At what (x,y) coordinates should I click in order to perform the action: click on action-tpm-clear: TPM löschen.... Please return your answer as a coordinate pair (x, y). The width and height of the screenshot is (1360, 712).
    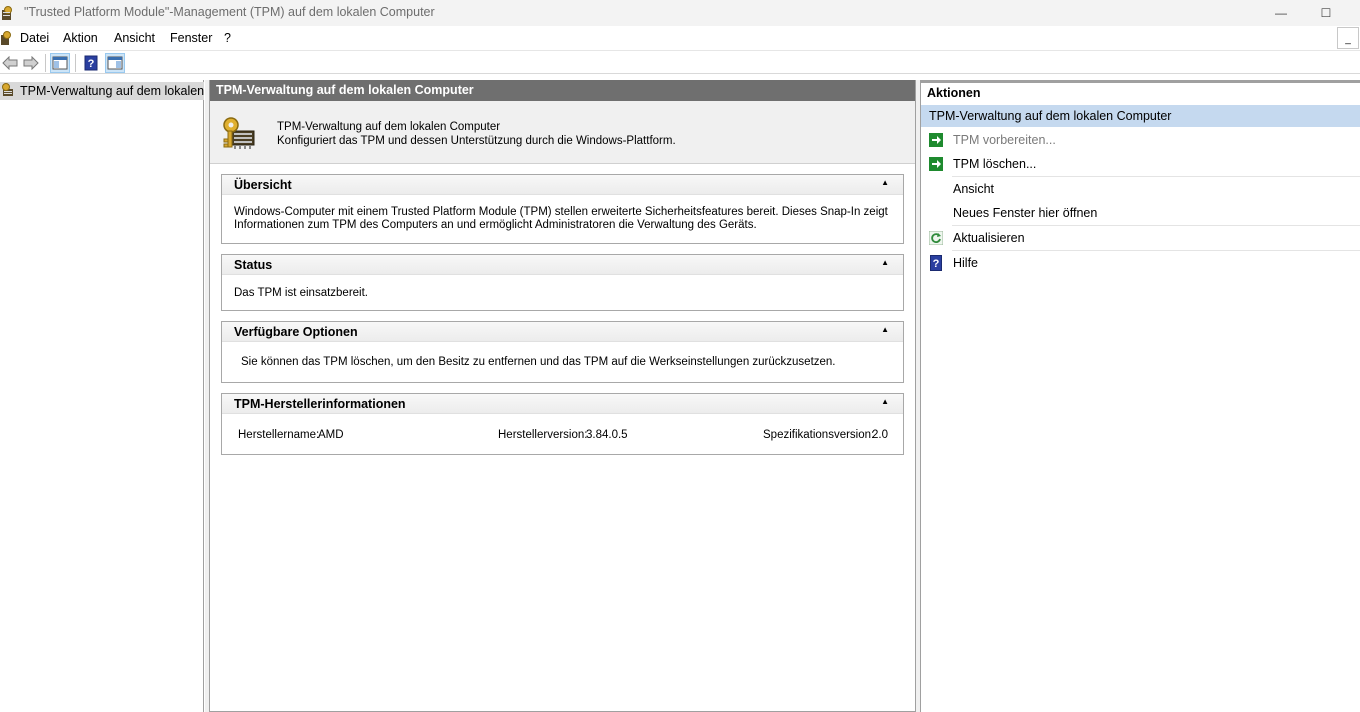
    Looking at the image, I should click on (1140, 164).